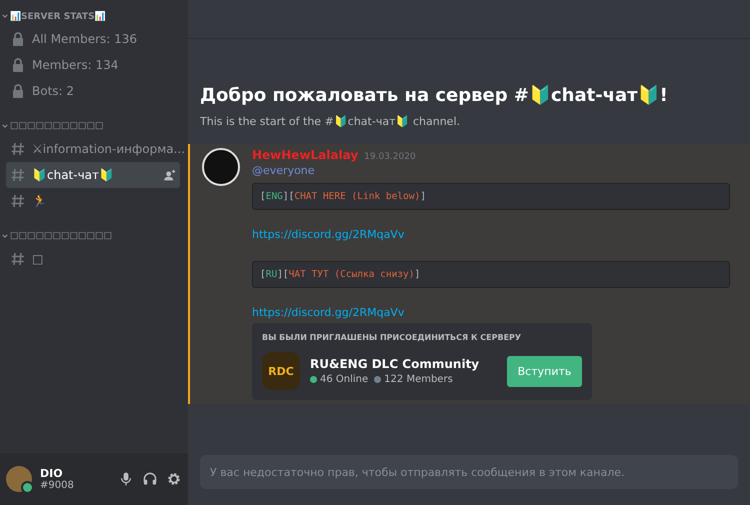 Image resolution: width=750 pixels, height=505 pixels. Describe the element at coordinates (126, 479) in the screenshot. I see `microphone-icon` at that location.